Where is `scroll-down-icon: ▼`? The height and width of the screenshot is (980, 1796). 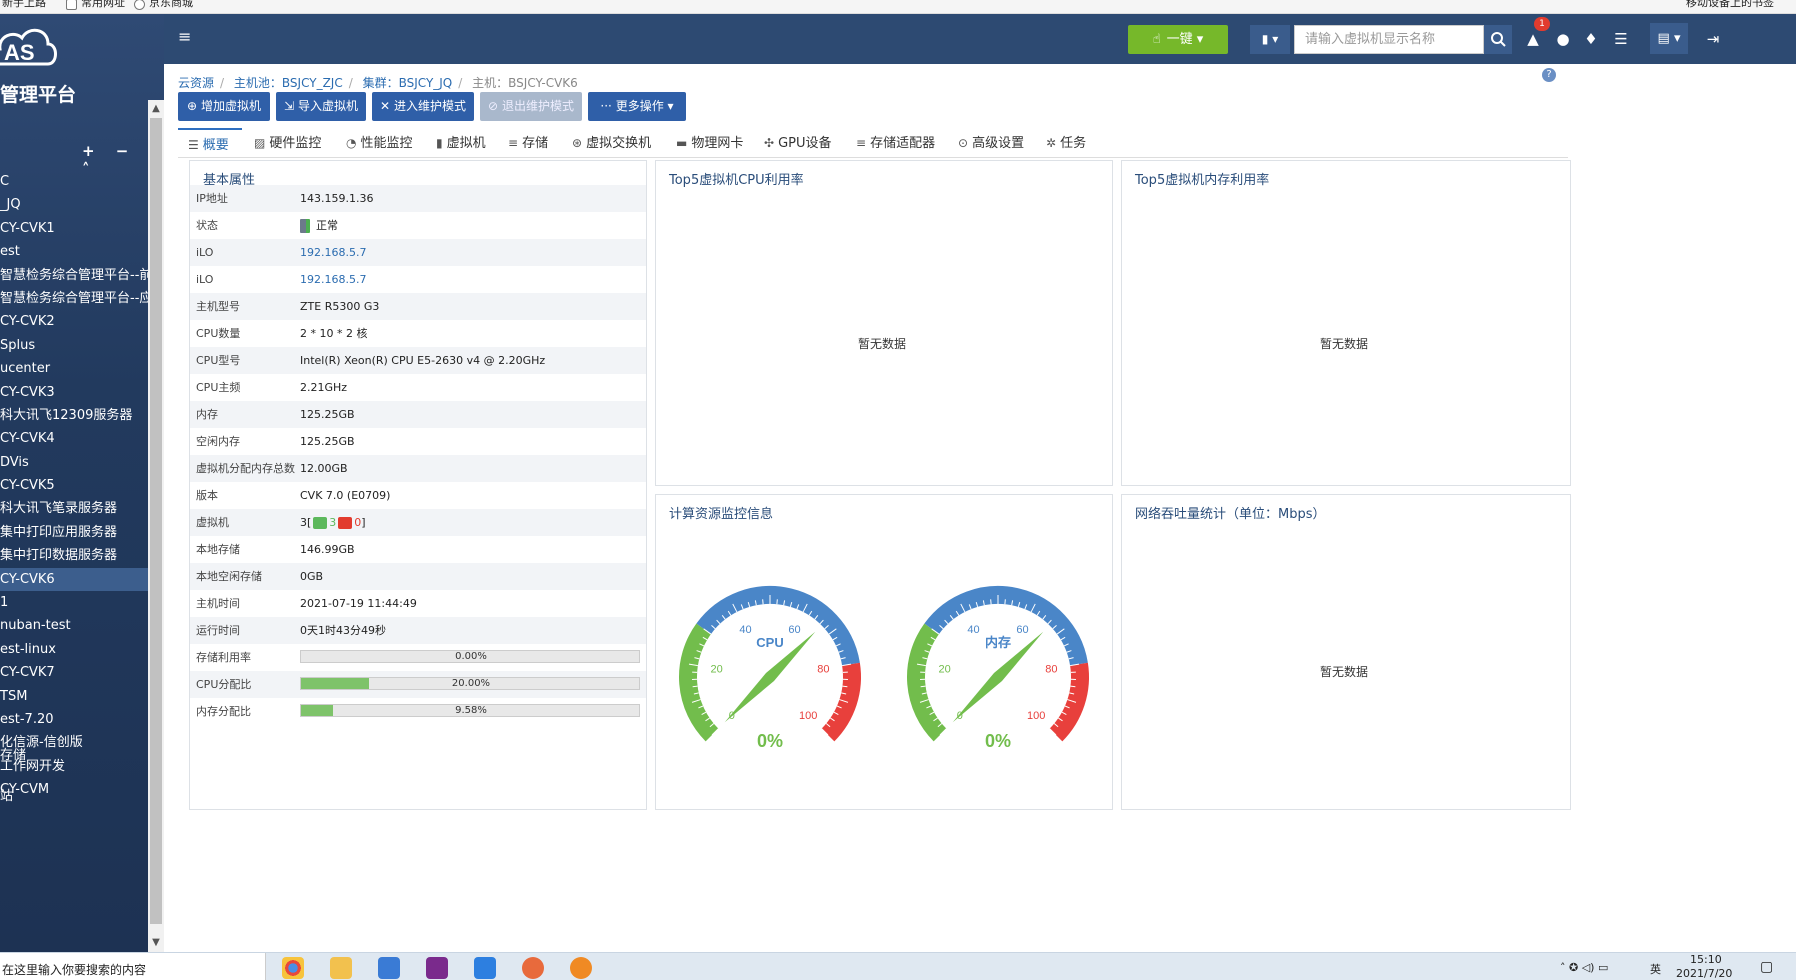 scroll-down-icon: ▼ is located at coordinates (156, 943).